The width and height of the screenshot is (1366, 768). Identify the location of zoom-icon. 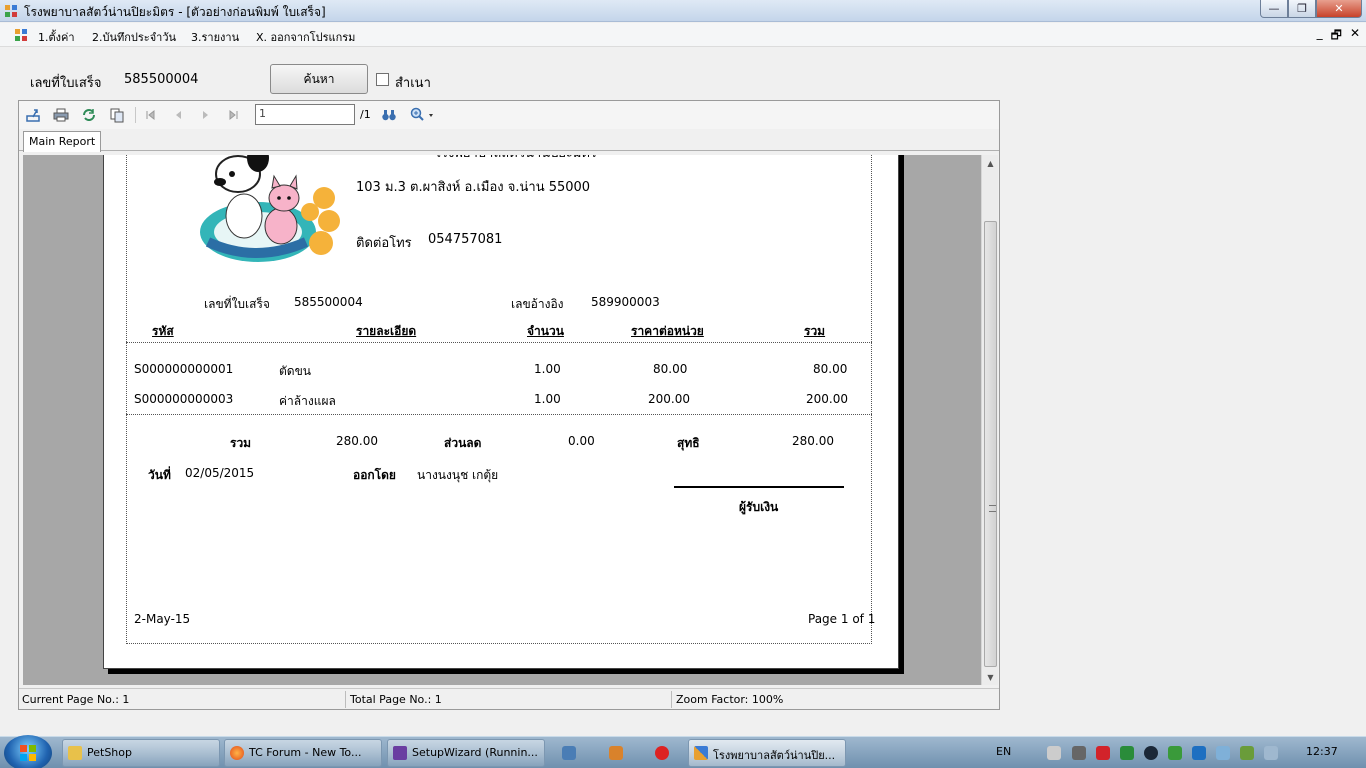
(422, 115).